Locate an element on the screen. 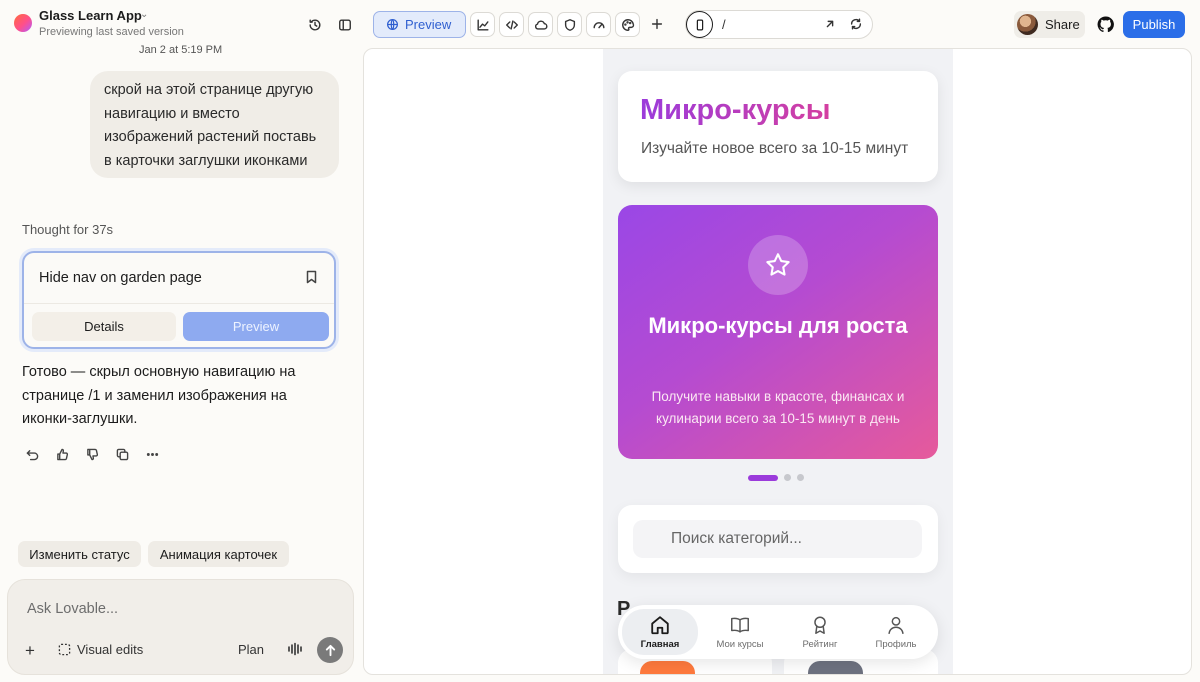 The height and width of the screenshot is (682, 1200). github-icon is located at coordinates (1105, 24).